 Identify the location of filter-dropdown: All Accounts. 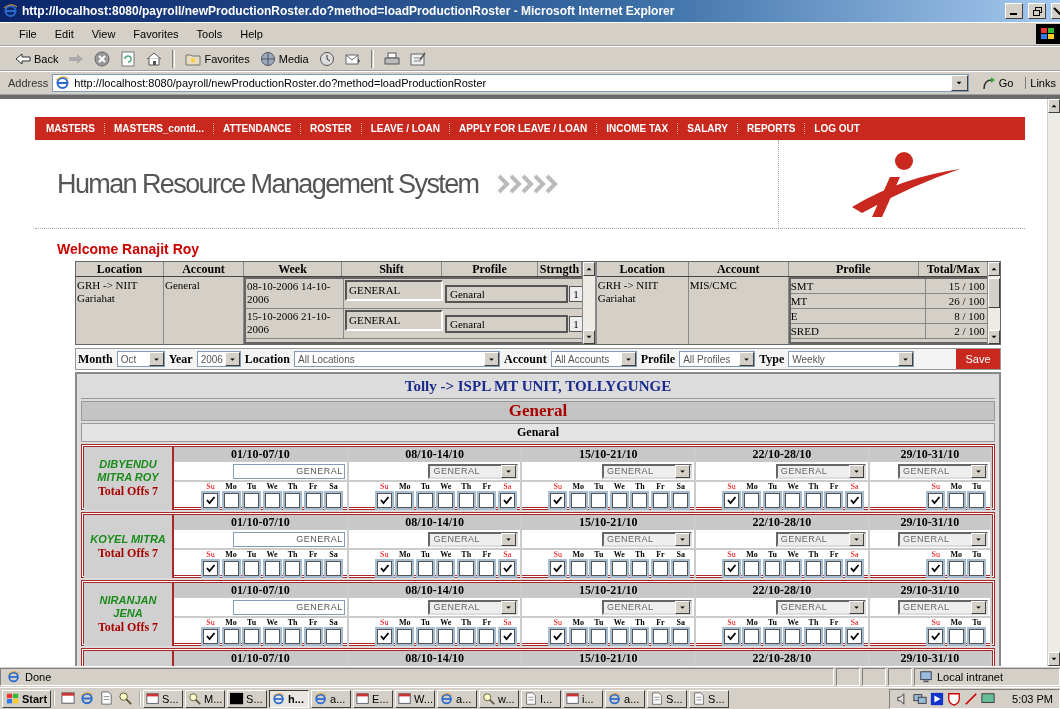
(593, 359).